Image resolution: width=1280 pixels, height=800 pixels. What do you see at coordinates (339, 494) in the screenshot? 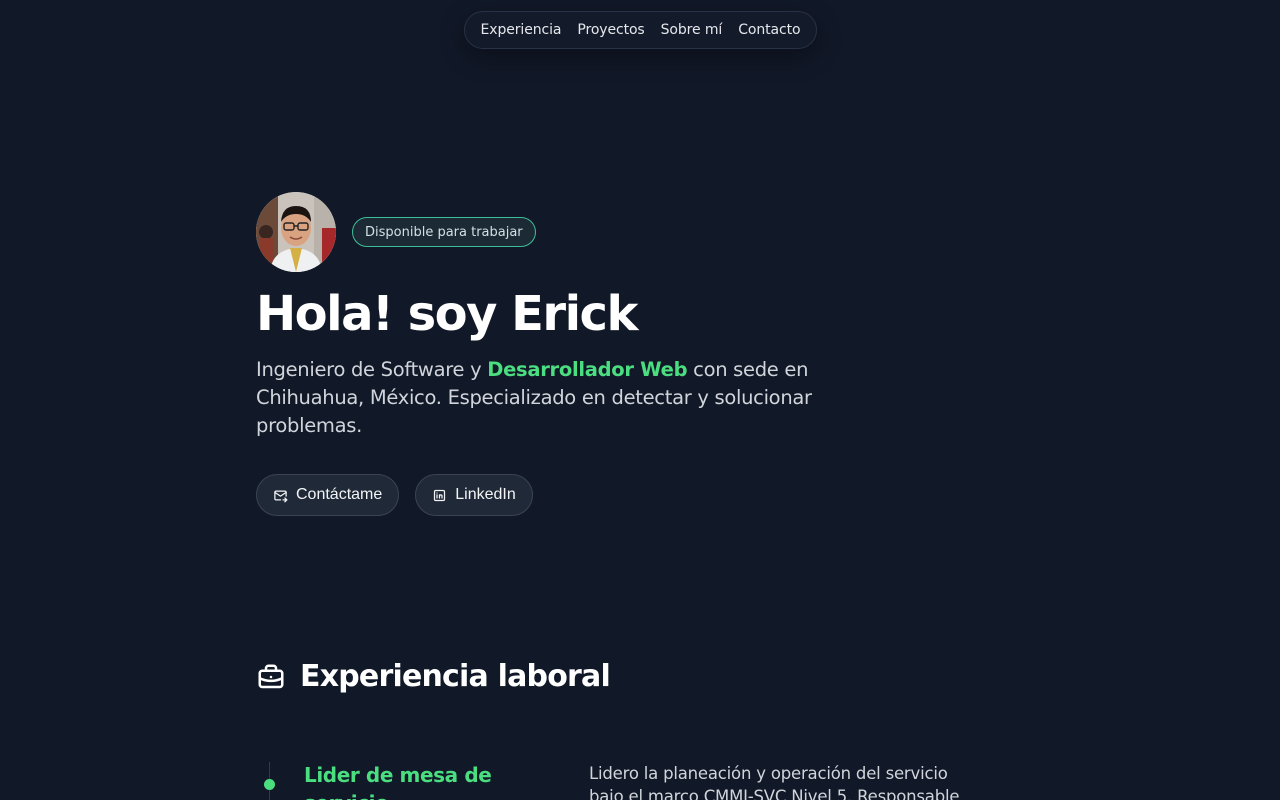
I see `contact-button-label: Contáctame` at bounding box center [339, 494].